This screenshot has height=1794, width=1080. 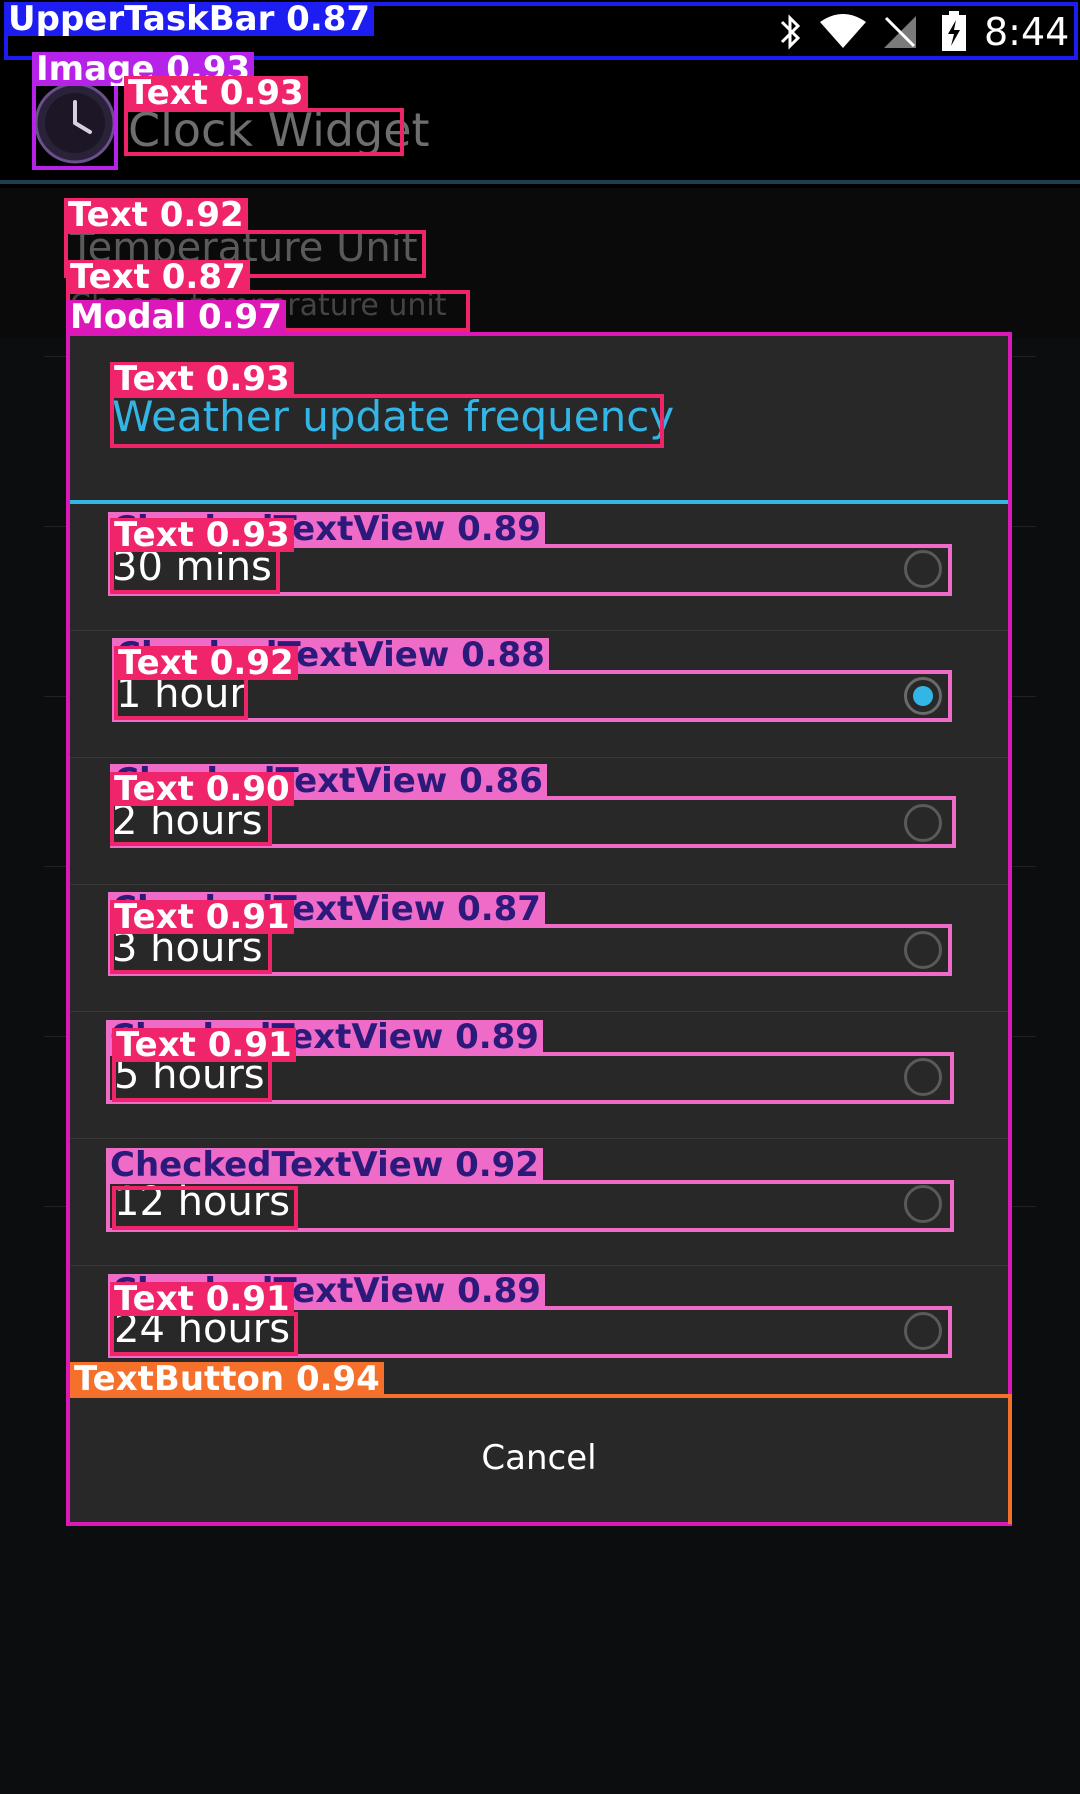 I want to click on detection-label: Modal 0.97, so click(x=176, y=317).